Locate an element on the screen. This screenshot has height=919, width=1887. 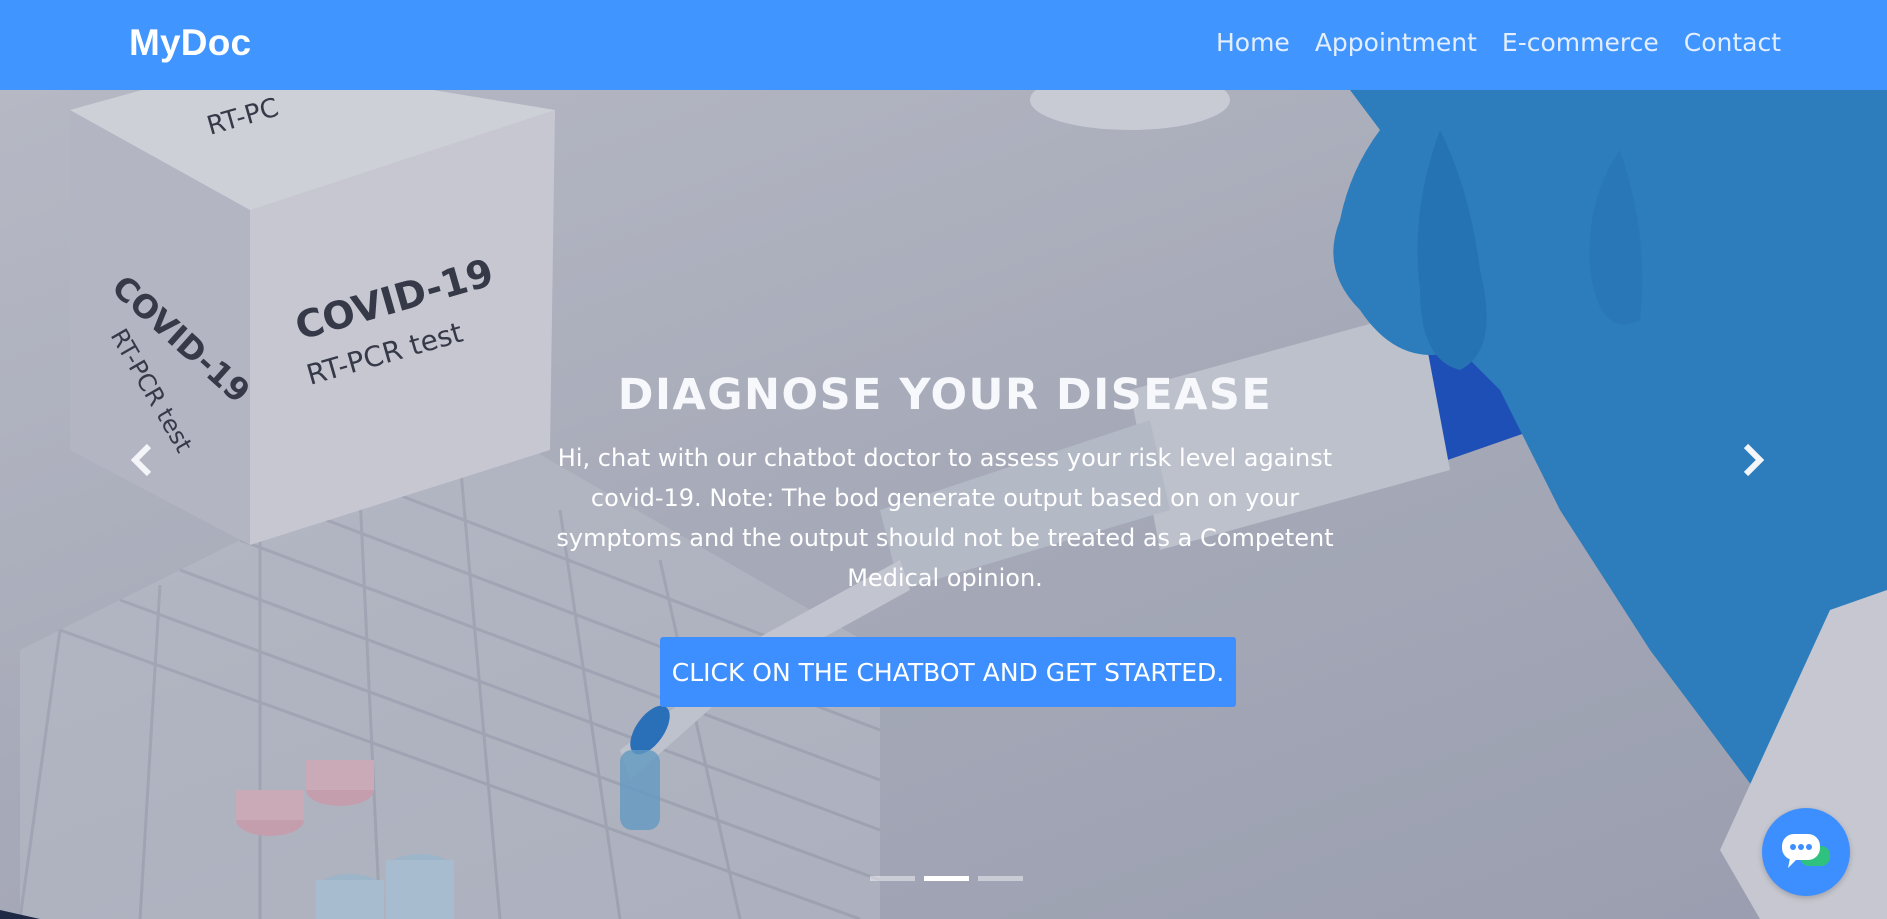
chat-bubble-icon is located at coordinates (1806, 851).